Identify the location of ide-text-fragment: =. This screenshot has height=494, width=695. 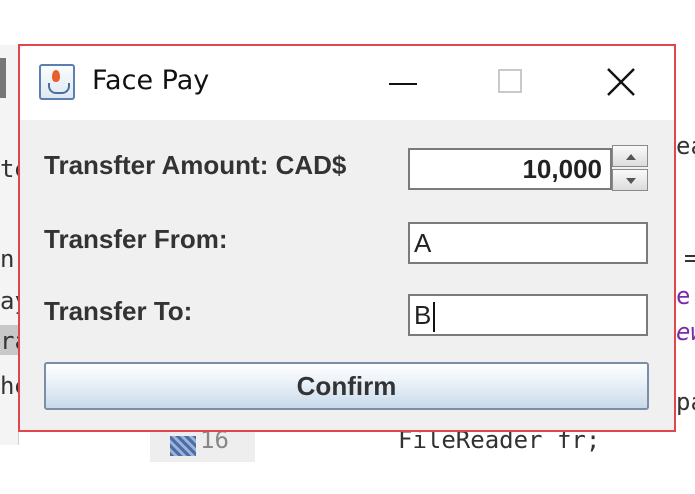
(689, 258).